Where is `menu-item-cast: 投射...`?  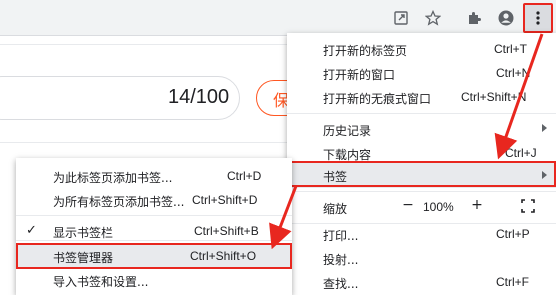 menu-item-cast: 投射... is located at coordinates (421, 258).